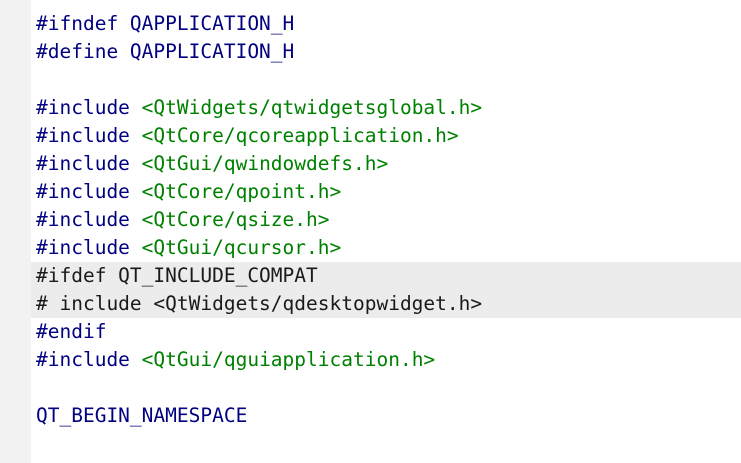 The image size is (741, 463). What do you see at coordinates (177, 275) in the screenshot?
I see `preprocessor-directive: #ifdef QT_INCLUDE_COMPAT` at bounding box center [177, 275].